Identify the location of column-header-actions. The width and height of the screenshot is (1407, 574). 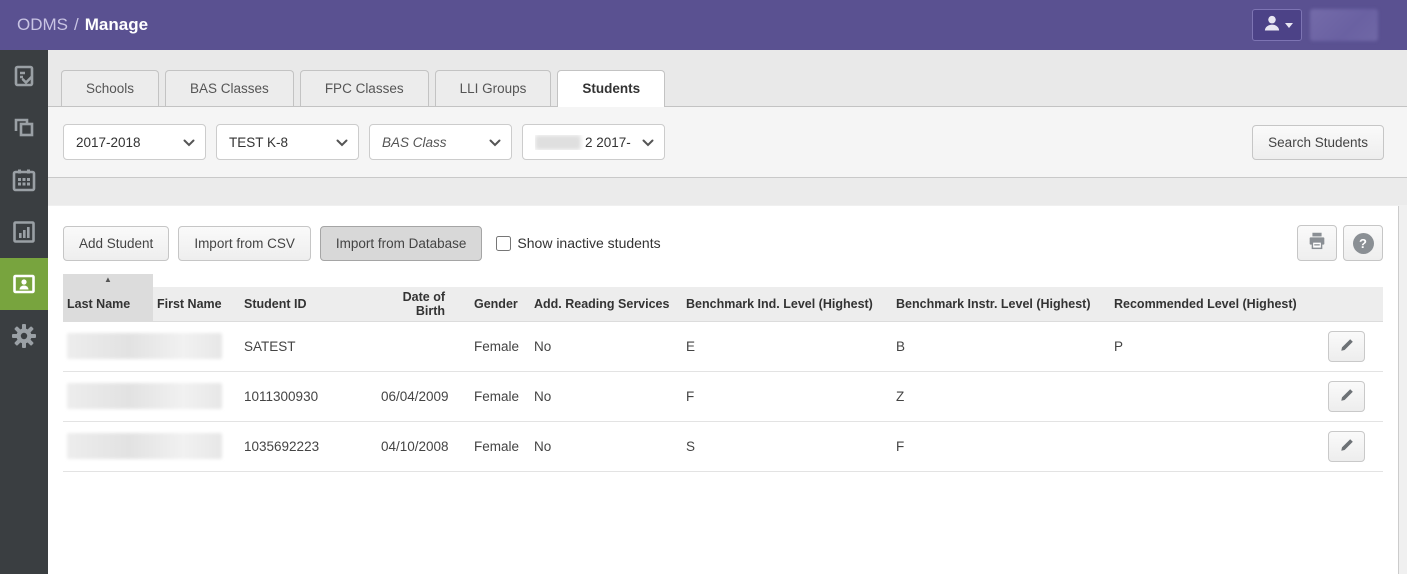
(1347, 304).